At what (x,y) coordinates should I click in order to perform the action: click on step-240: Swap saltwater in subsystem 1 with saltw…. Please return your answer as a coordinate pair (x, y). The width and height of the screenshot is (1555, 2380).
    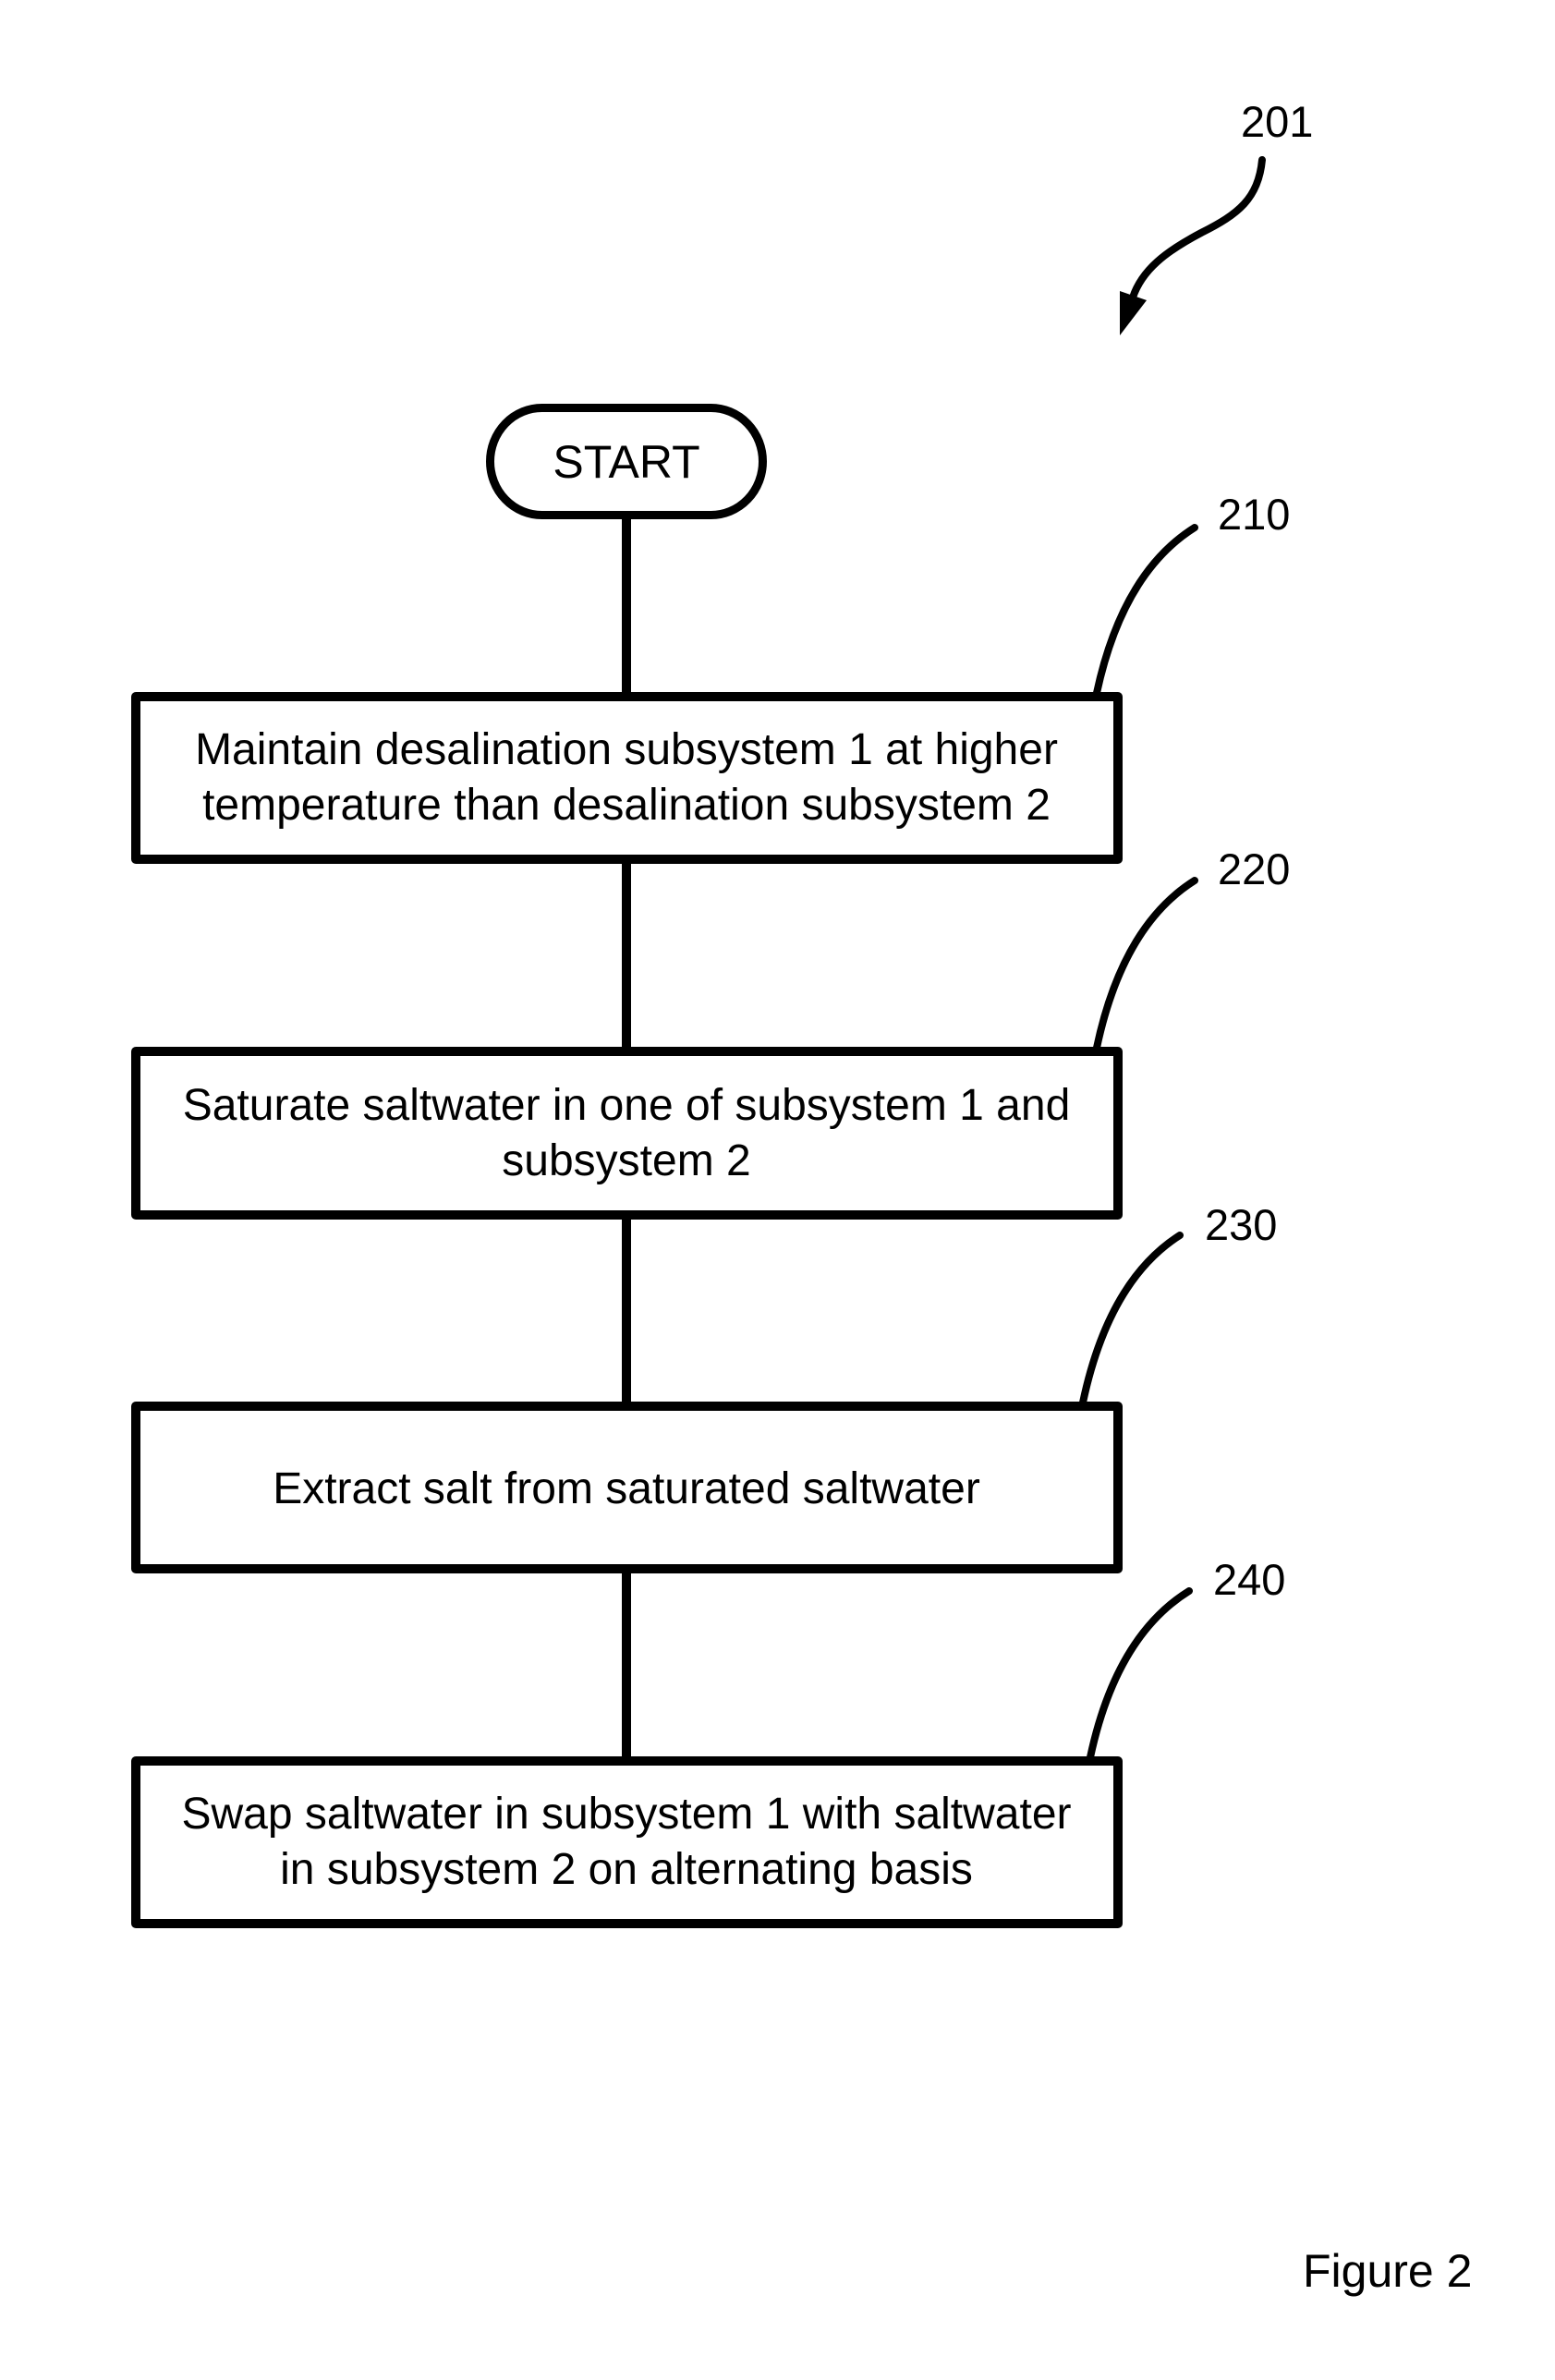
    Looking at the image, I should click on (708, 1741).